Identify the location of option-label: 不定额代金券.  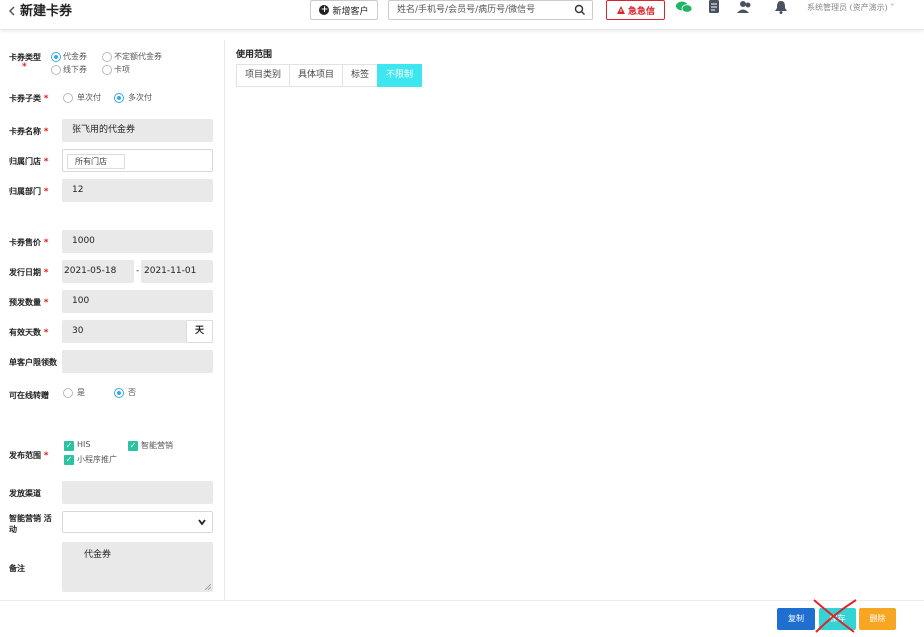
(138, 56).